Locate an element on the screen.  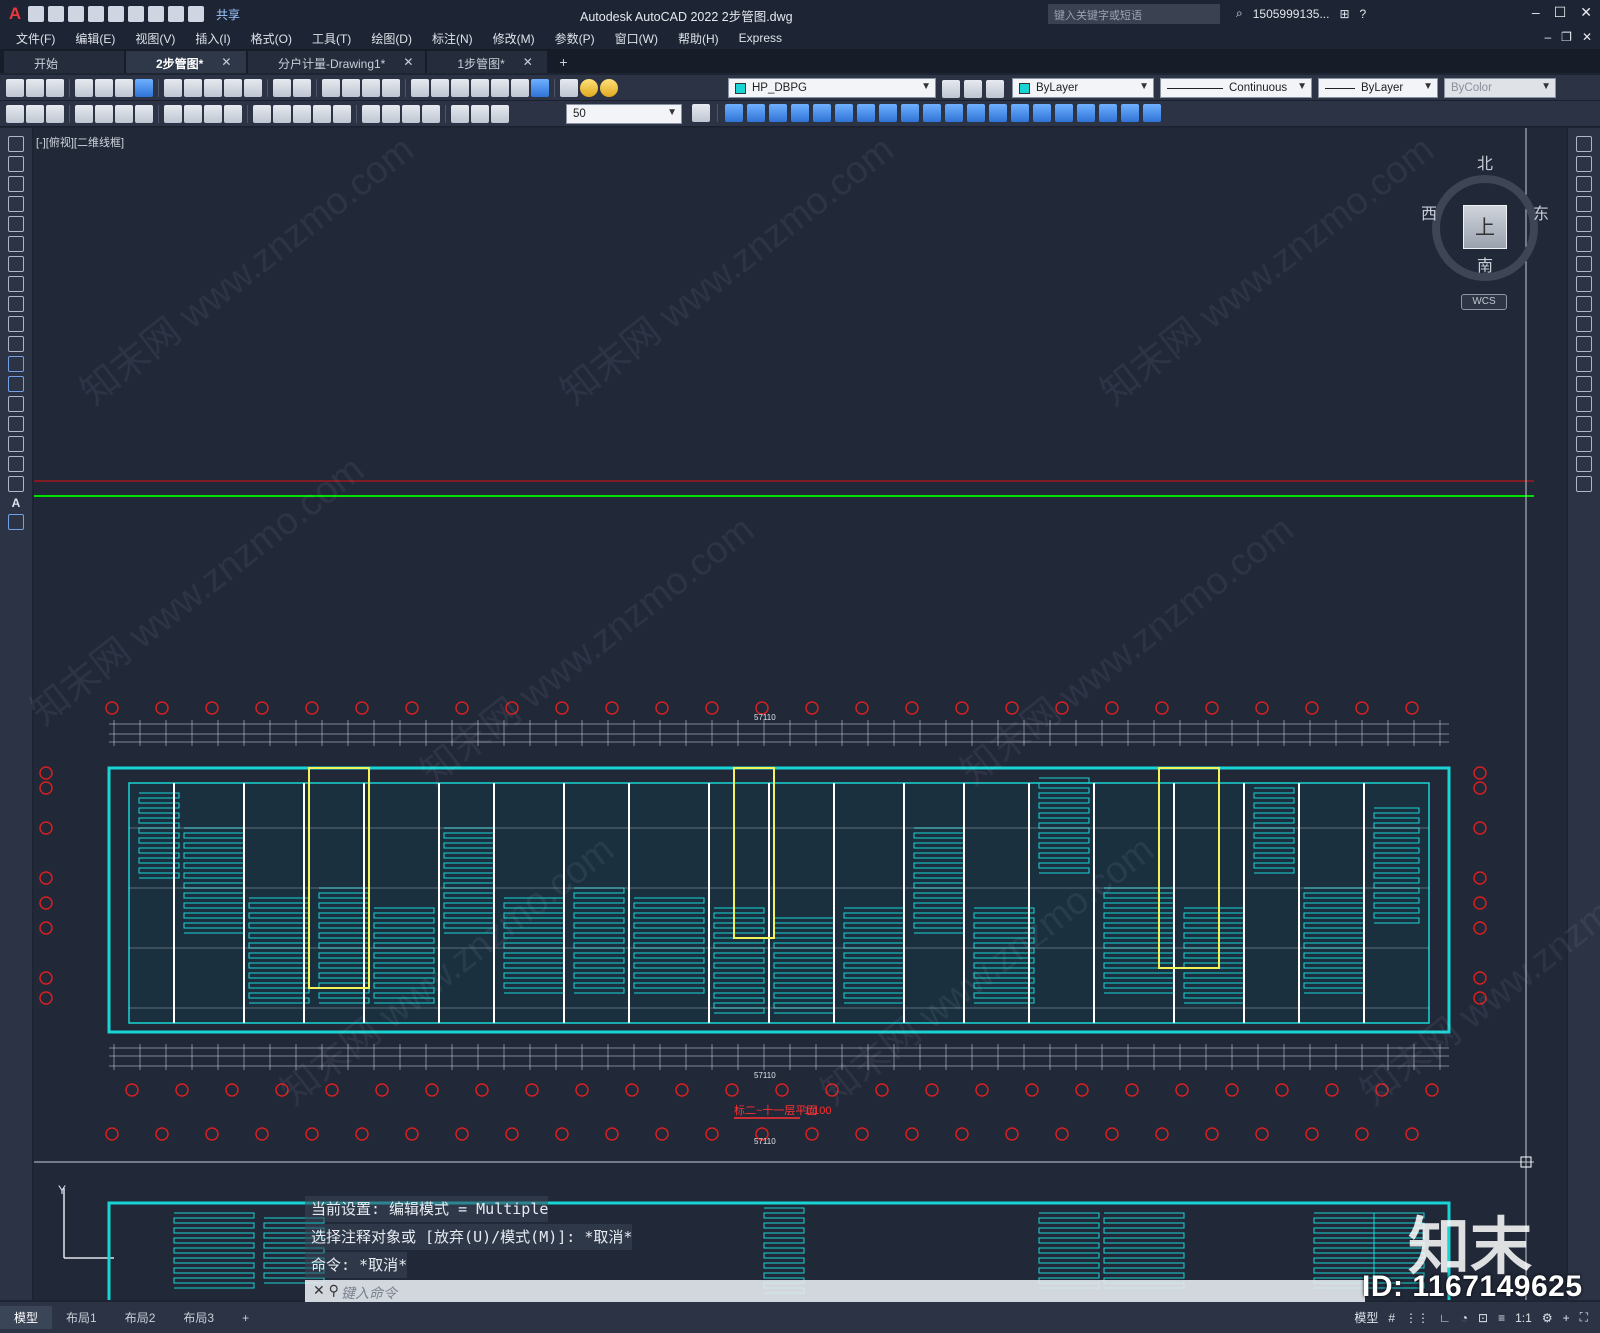
linetype-dropdown: Continuous ▼ is located at coordinates (1236, 88).